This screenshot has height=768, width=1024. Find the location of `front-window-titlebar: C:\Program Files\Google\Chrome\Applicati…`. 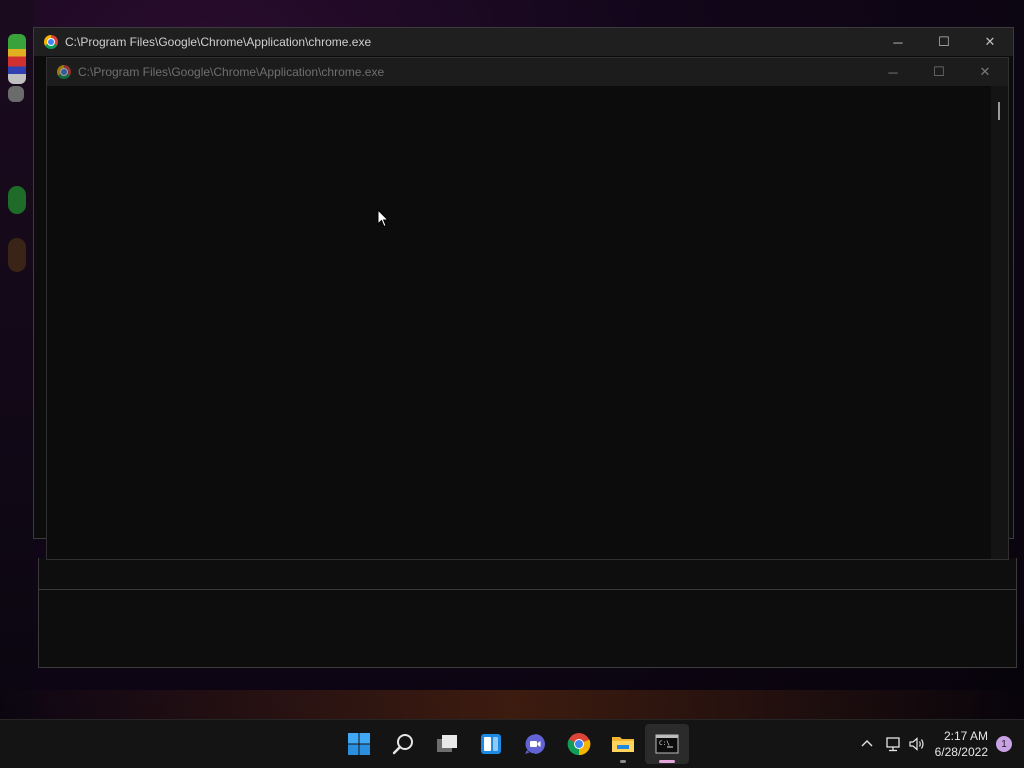

front-window-titlebar: C:\Program Files\Google\Chrome\Applicati… is located at coordinates (527, 72).